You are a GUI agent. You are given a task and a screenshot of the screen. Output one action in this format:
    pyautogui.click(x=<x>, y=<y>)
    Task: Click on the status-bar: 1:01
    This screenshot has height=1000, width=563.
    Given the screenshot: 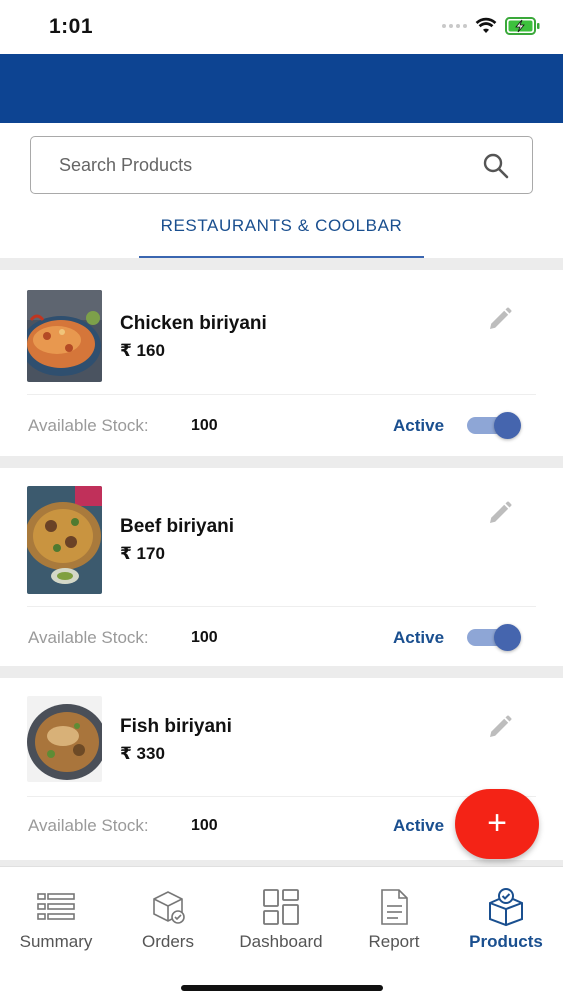 What is the action you would take?
    pyautogui.click(x=281, y=27)
    